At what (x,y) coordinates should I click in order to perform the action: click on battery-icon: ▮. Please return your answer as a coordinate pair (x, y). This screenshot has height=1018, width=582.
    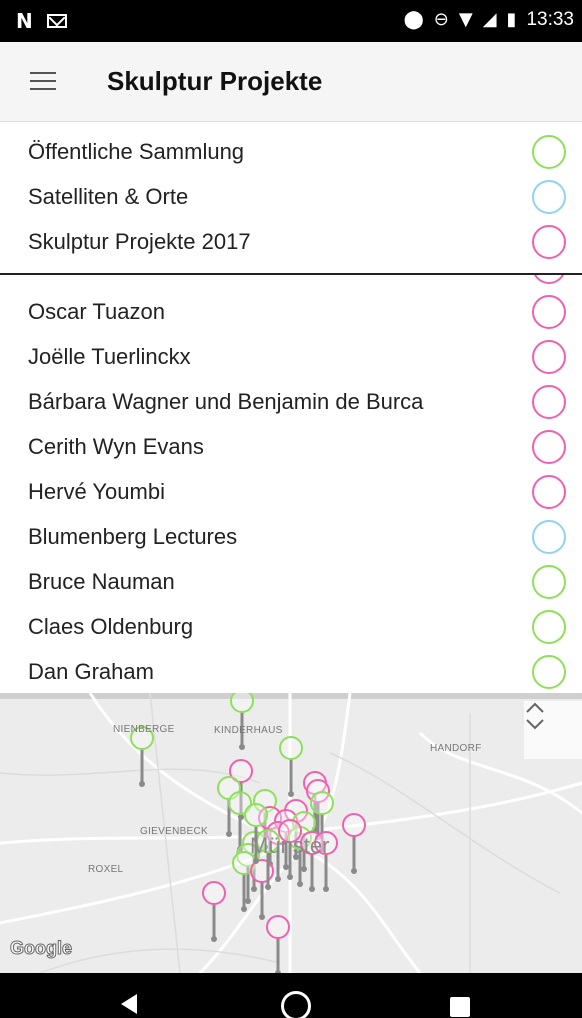
    Looking at the image, I should click on (511, 19).